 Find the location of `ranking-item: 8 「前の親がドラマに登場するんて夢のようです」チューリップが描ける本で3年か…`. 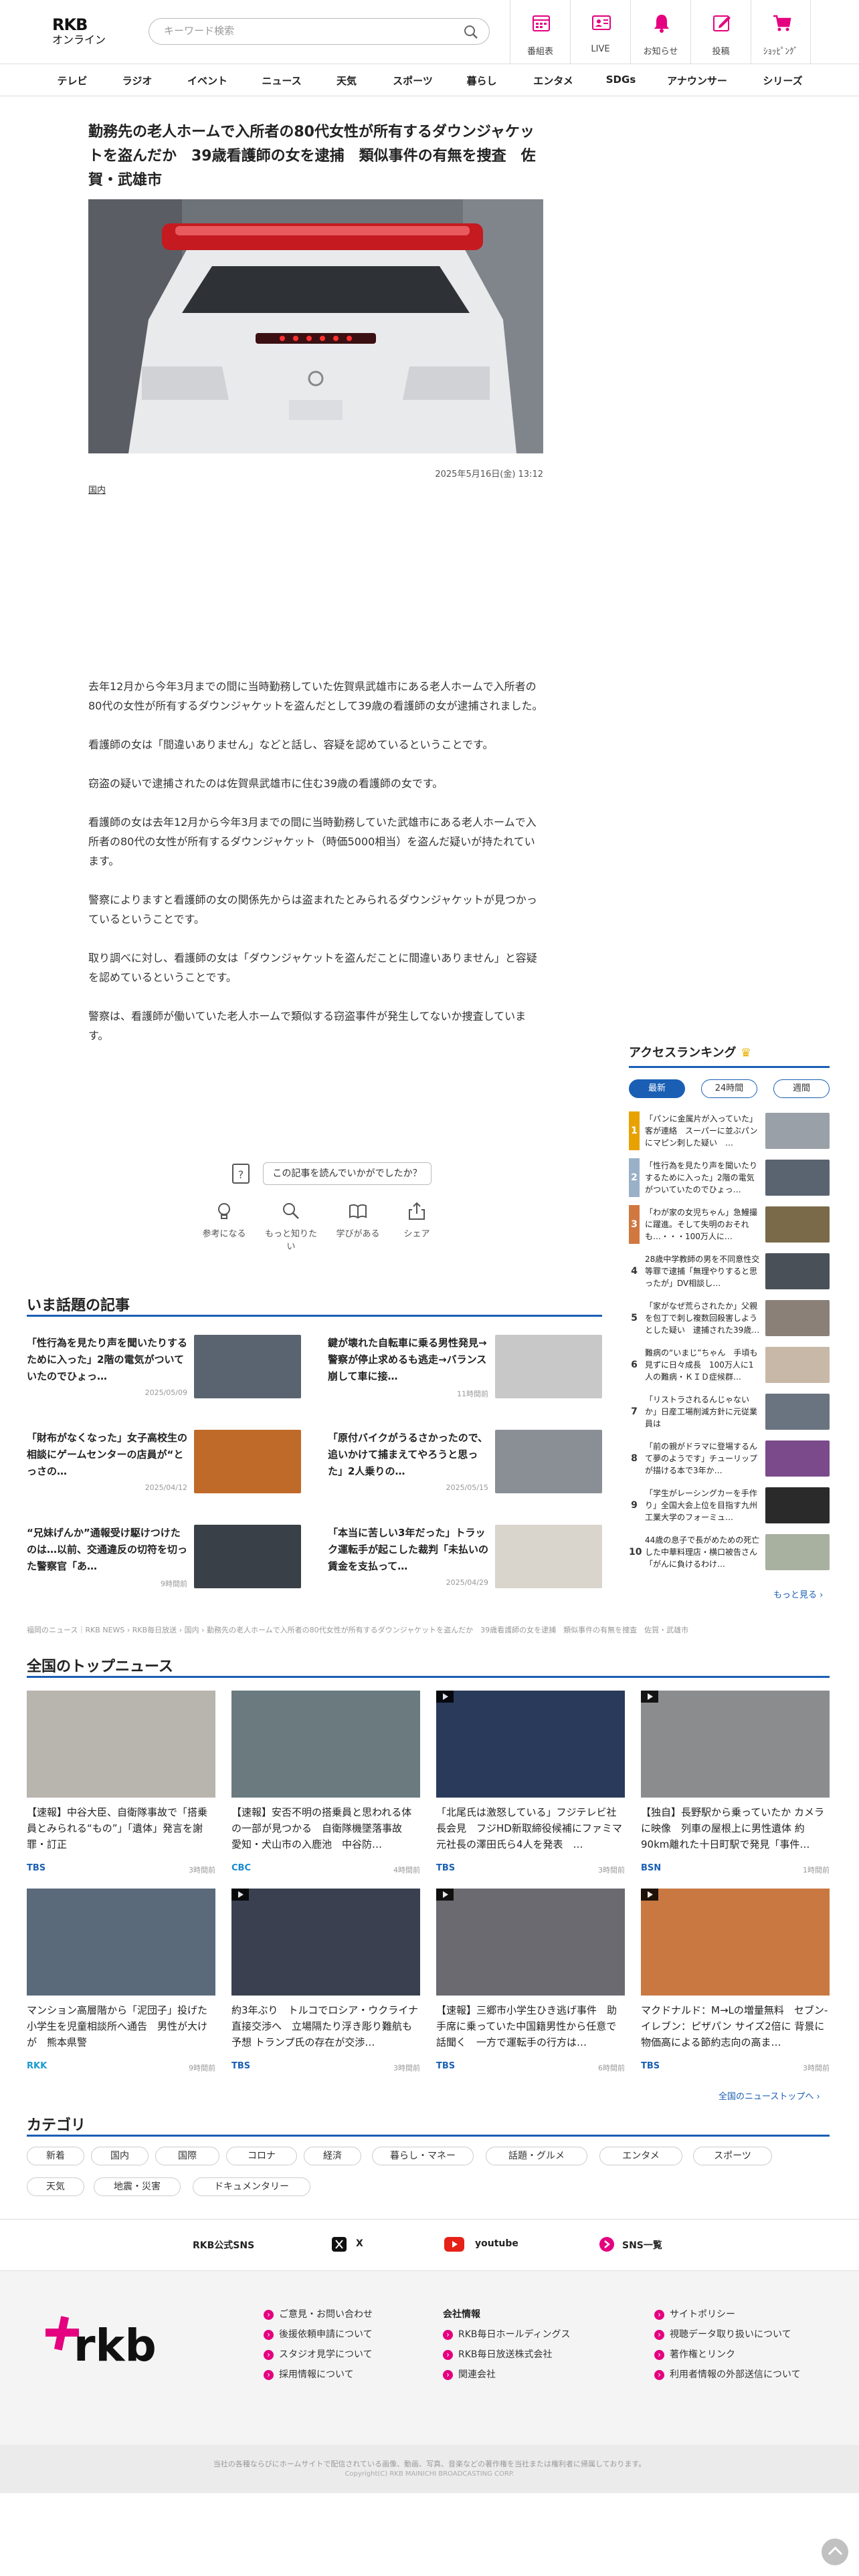

ranking-item: 8 「前の親がドラマに登場するんて夢のようです」チューリップが描ける本で3年か… is located at coordinates (730, 1458).